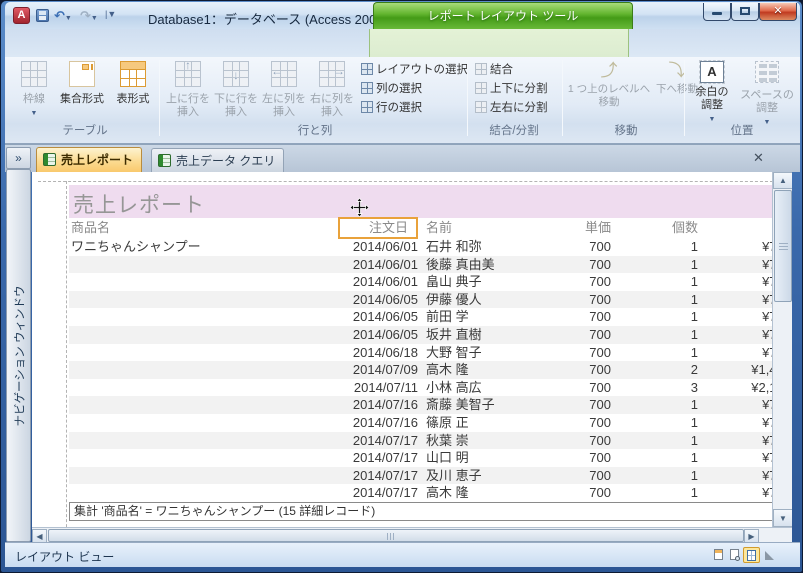 The height and width of the screenshot is (573, 803). What do you see at coordinates (782, 349) in the screenshot?
I see `vertical-scrollbar: ▲ ▼` at bounding box center [782, 349].